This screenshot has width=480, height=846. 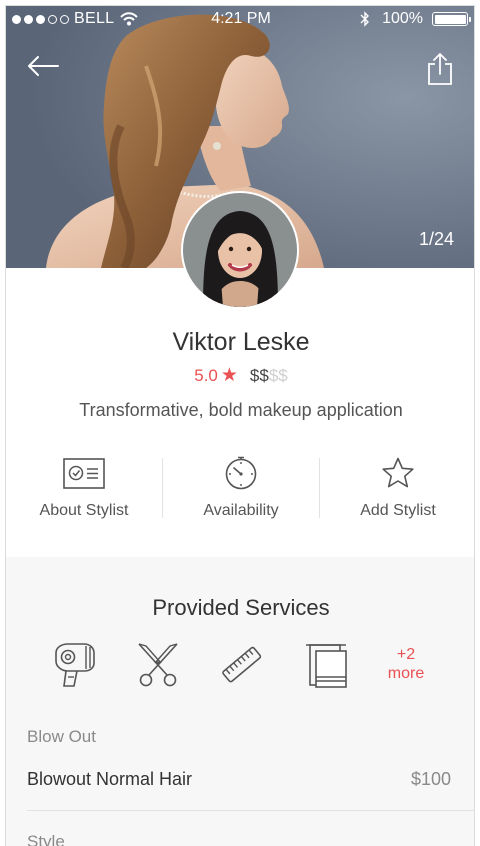 What do you see at coordinates (239, 781) in the screenshot?
I see `service-row: Blowout Normal Hair $100` at bounding box center [239, 781].